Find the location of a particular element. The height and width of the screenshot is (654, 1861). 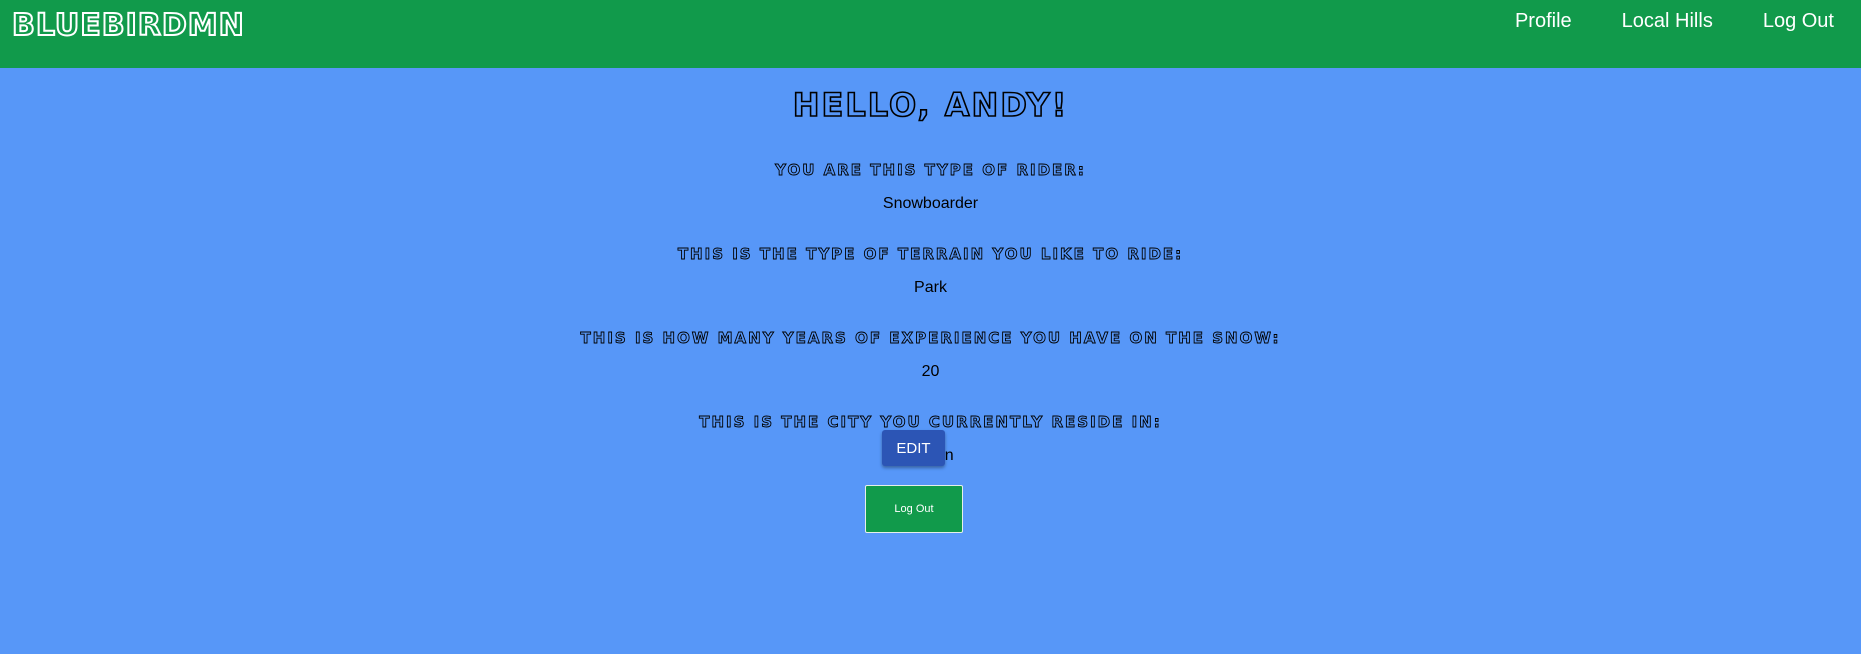

navbar: BlueBirdMN Profile Local Hills Log Out is located at coordinates (930, 34).